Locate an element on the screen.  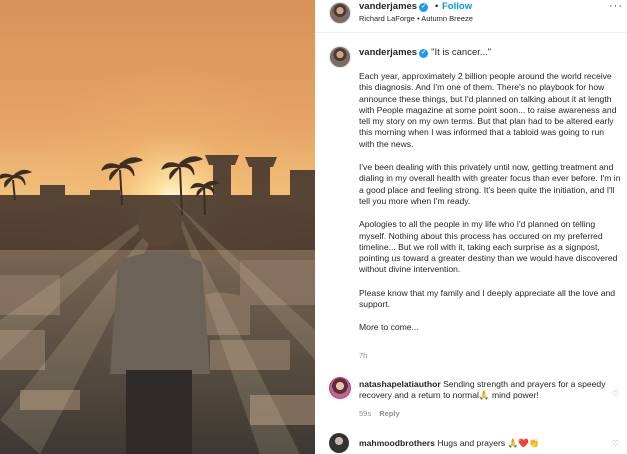
caption-title: "It is cancer..." is located at coordinates (461, 52).